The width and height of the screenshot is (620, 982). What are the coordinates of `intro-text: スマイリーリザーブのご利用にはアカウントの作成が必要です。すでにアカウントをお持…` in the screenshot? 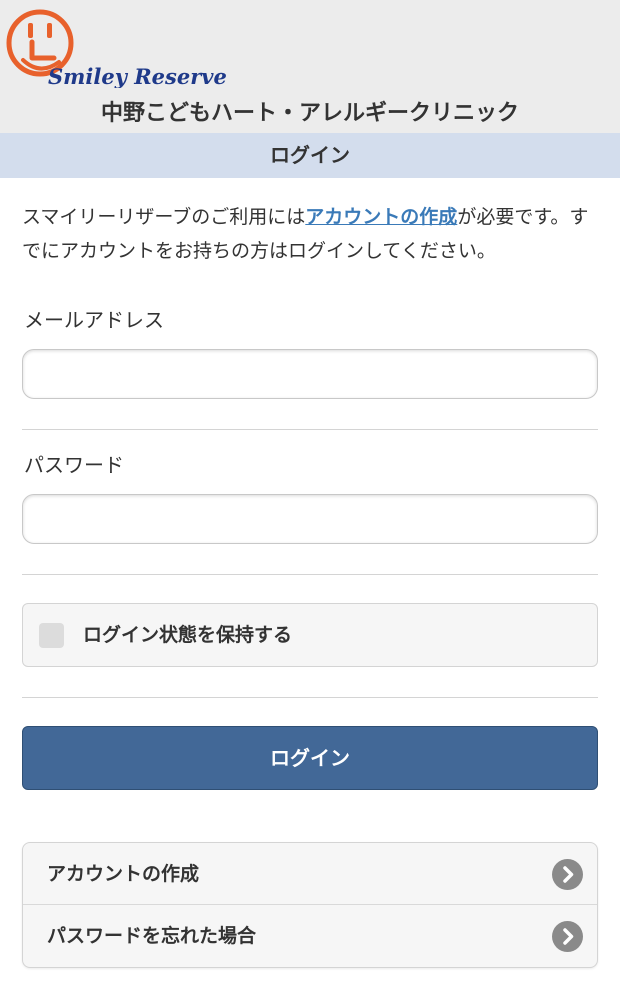 It's located at (311, 234).